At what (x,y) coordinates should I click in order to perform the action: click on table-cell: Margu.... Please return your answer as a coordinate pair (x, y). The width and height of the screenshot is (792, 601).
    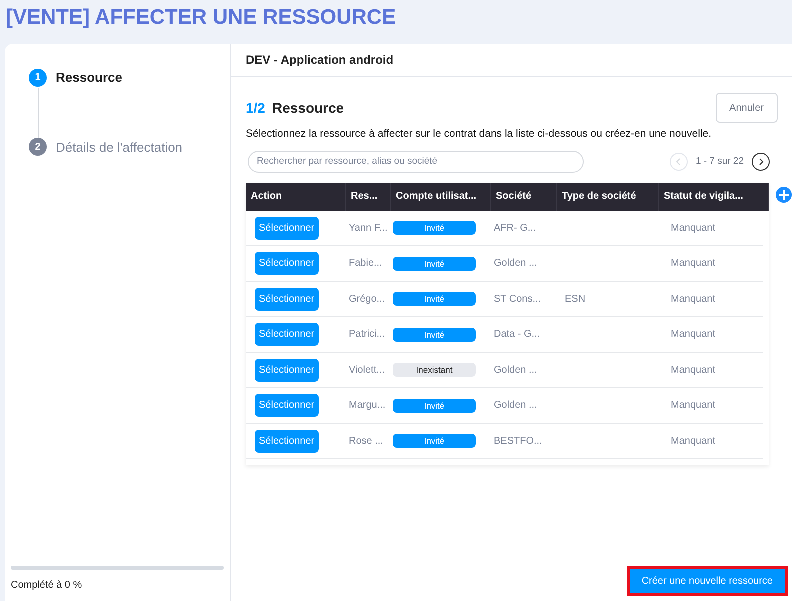
    Looking at the image, I should click on (367, 405).